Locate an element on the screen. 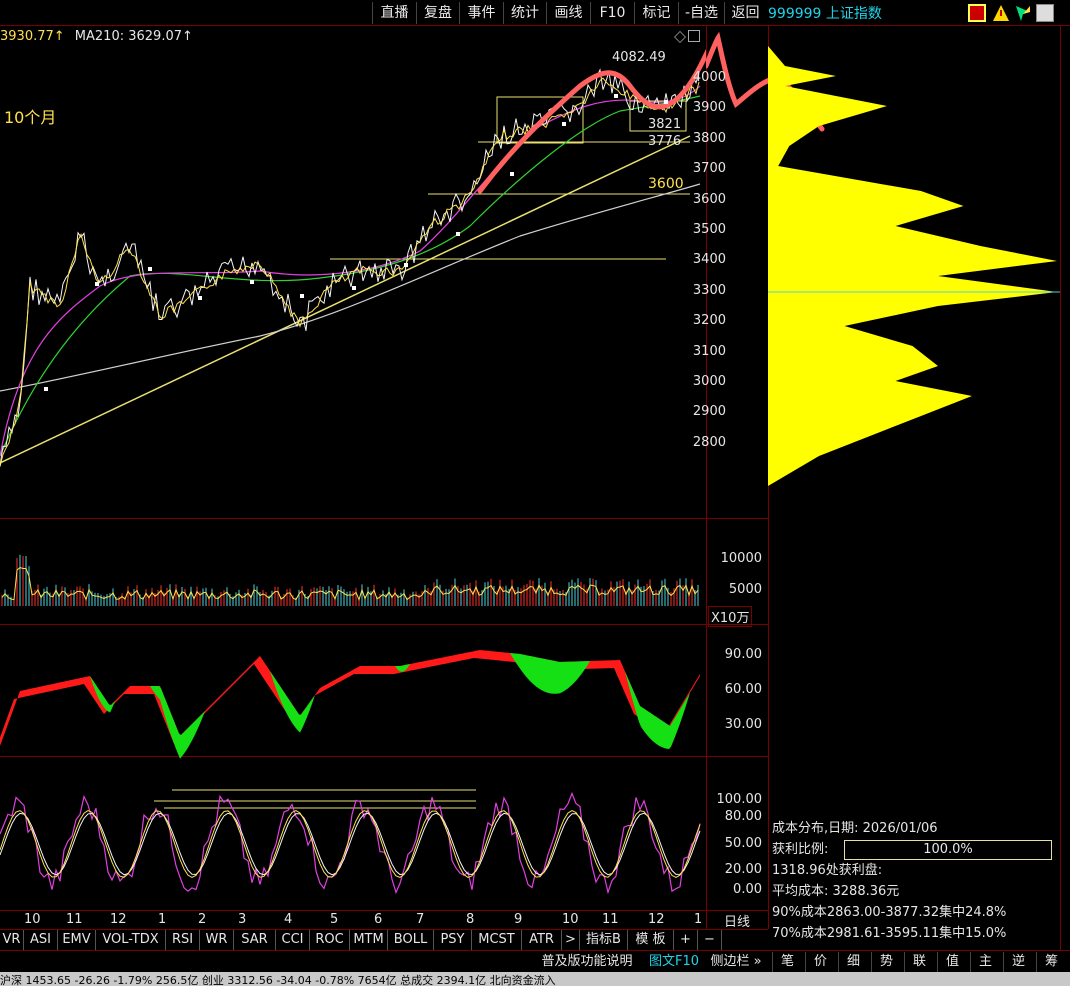  volume-tick: 10000 is located at coordinates (741, 558).